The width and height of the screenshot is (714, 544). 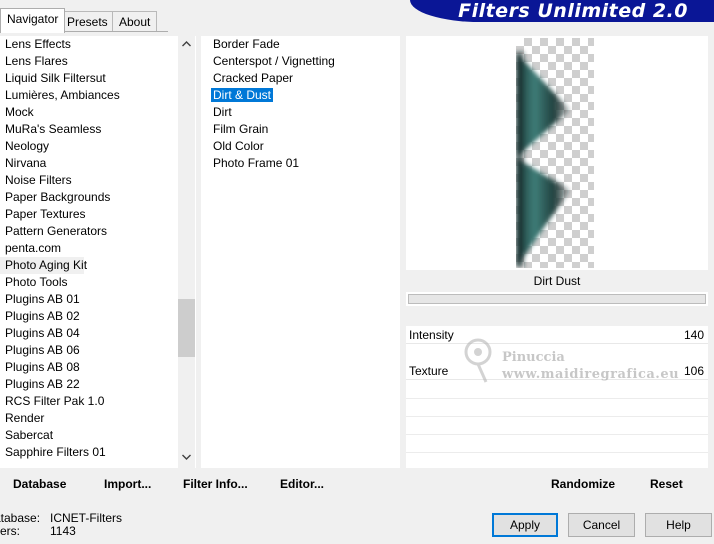 What do you see at coordinates (89, 452) in the screenshot?
I see `category-item: Sapphire Filters 01` at bounding box center [89, 452].